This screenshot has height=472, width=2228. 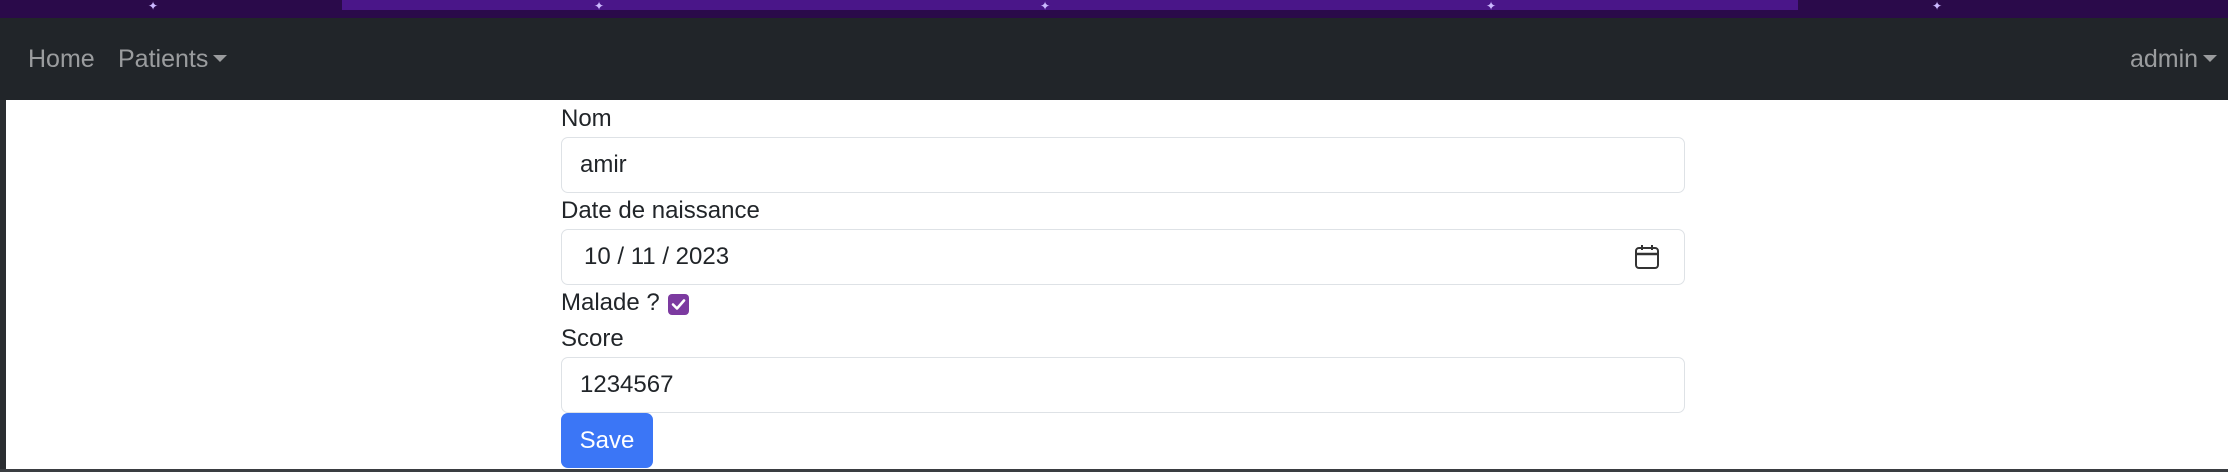 What do you see at coordinates (702, 256) in the screenshot?
I see `date-year: 2023` at bounding box center [702, 256].